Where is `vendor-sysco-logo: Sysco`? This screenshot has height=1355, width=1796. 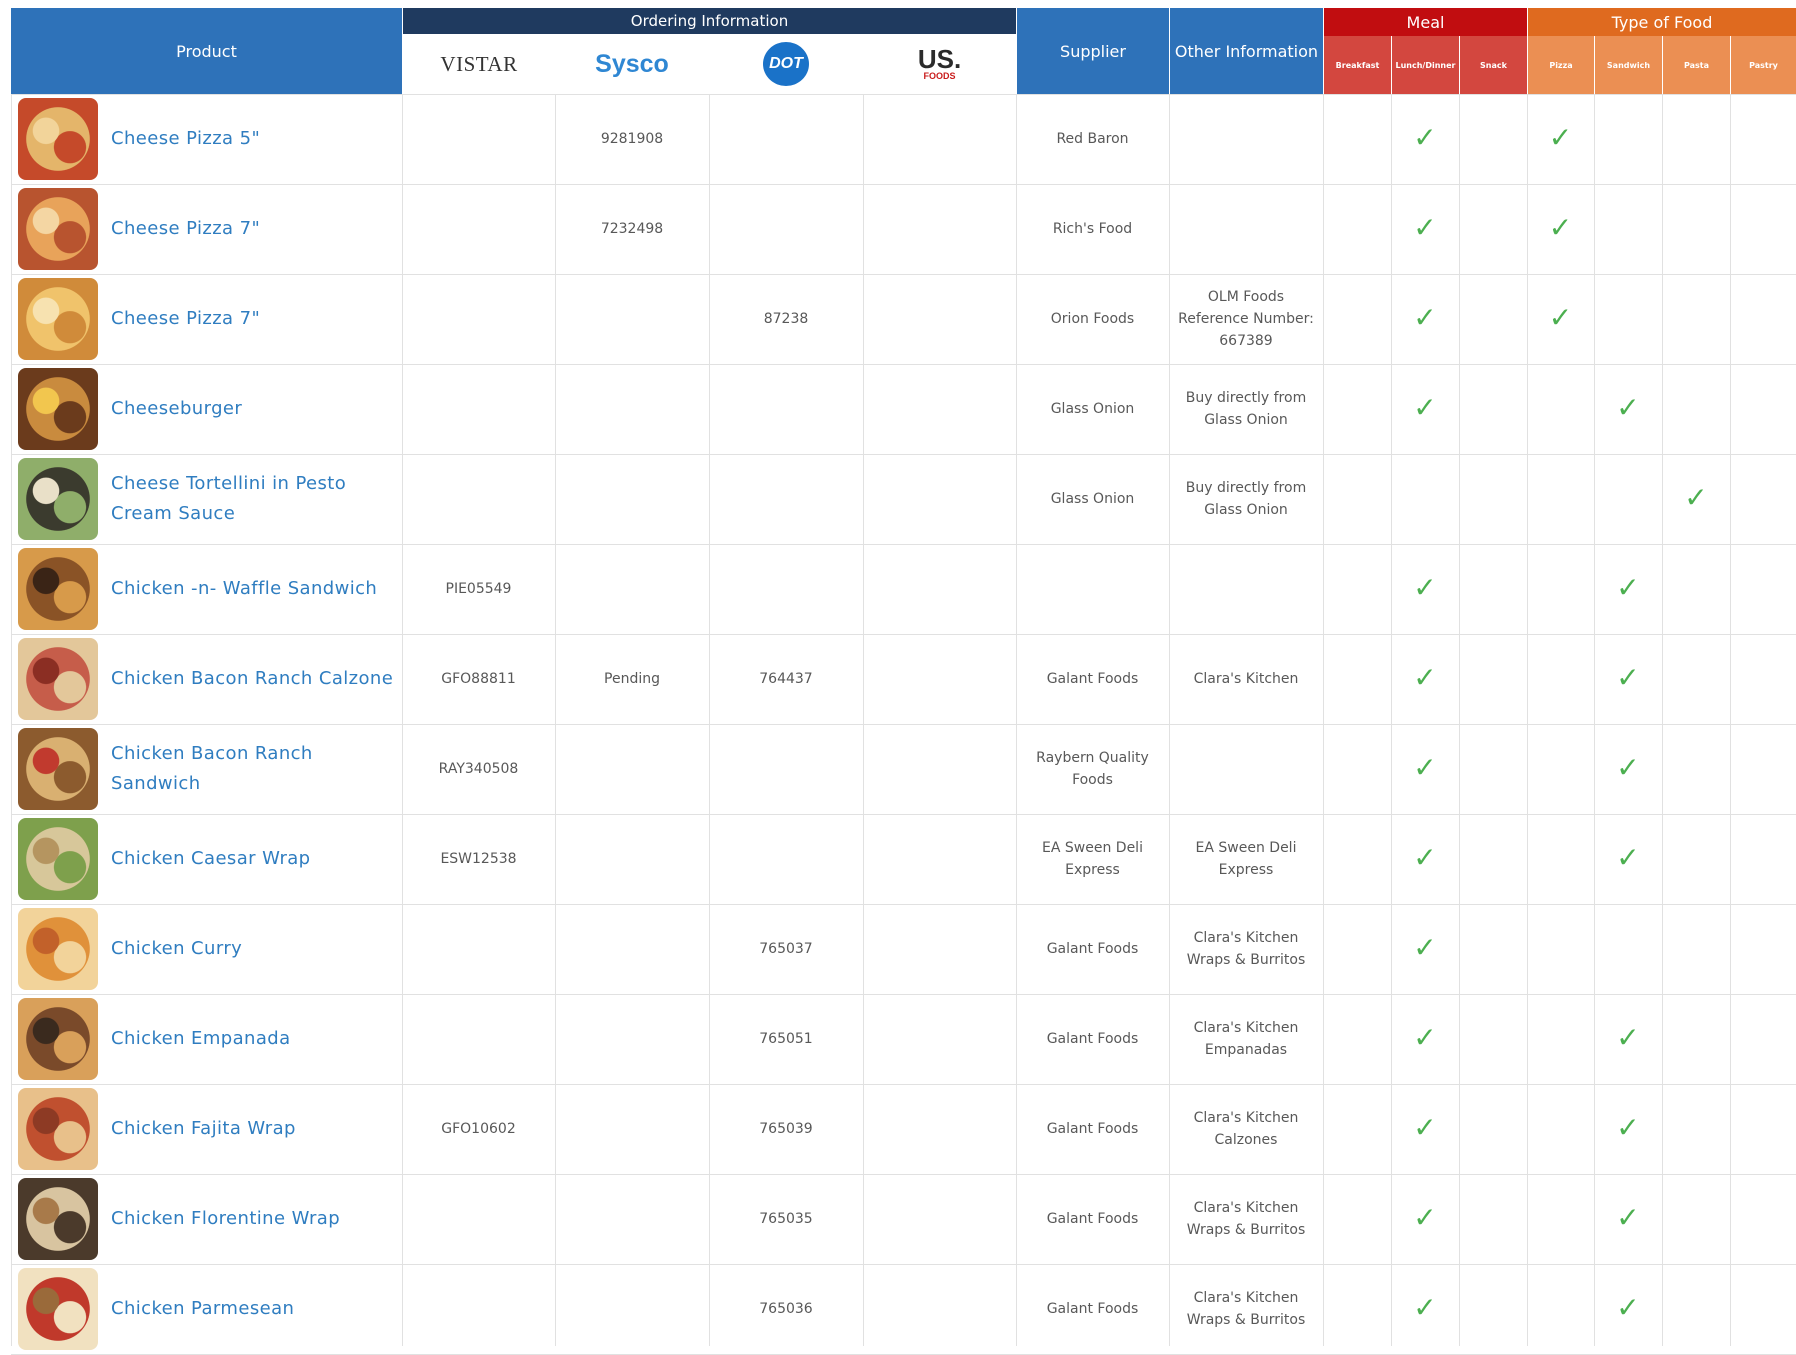 vendor-sysco-logo: Sysco is located at coordinates (632, 64).